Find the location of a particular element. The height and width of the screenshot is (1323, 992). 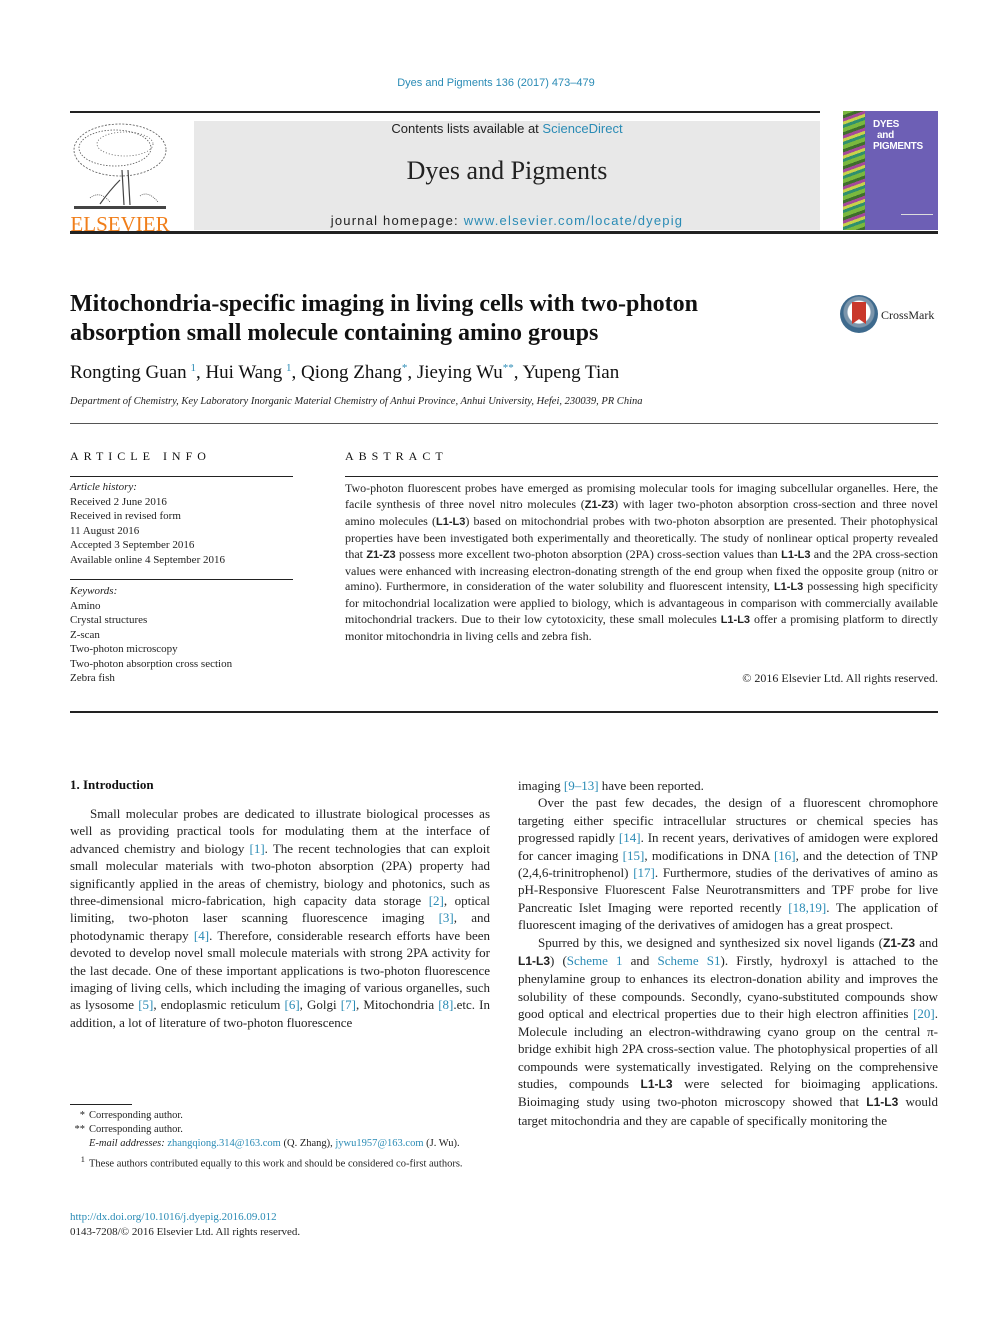

reference-link: Scheme S1 is located at coordinates (689, 960).